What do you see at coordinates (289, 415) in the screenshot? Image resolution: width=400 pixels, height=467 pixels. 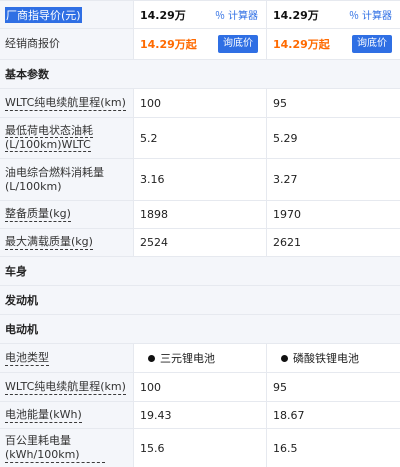 I see `spec-value-2: 18.67` at bounding box center [289, 415].